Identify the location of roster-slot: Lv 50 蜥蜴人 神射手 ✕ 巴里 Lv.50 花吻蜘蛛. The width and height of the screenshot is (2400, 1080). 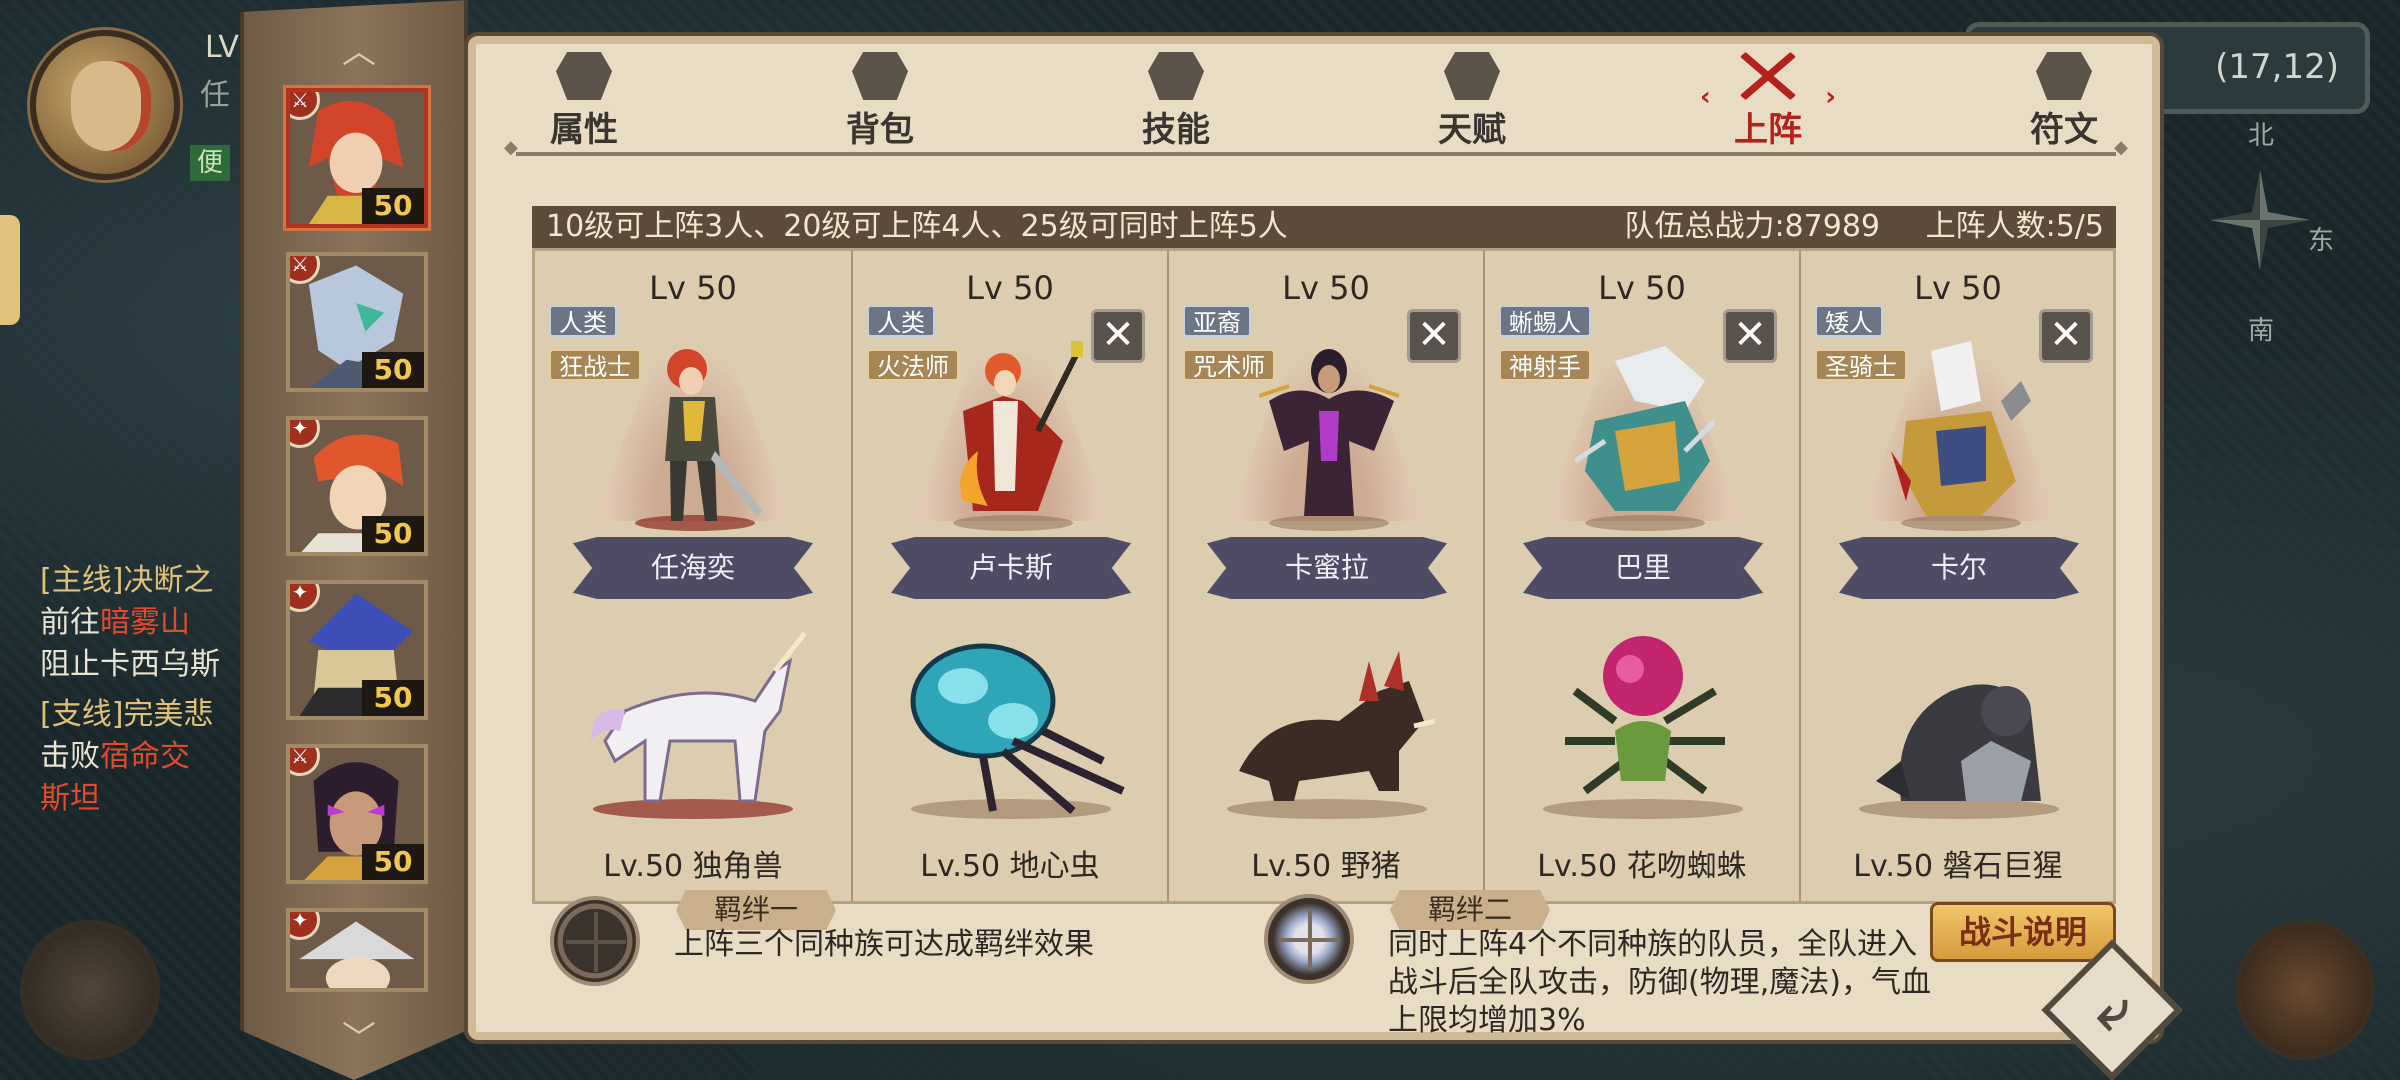
(1641, 576).